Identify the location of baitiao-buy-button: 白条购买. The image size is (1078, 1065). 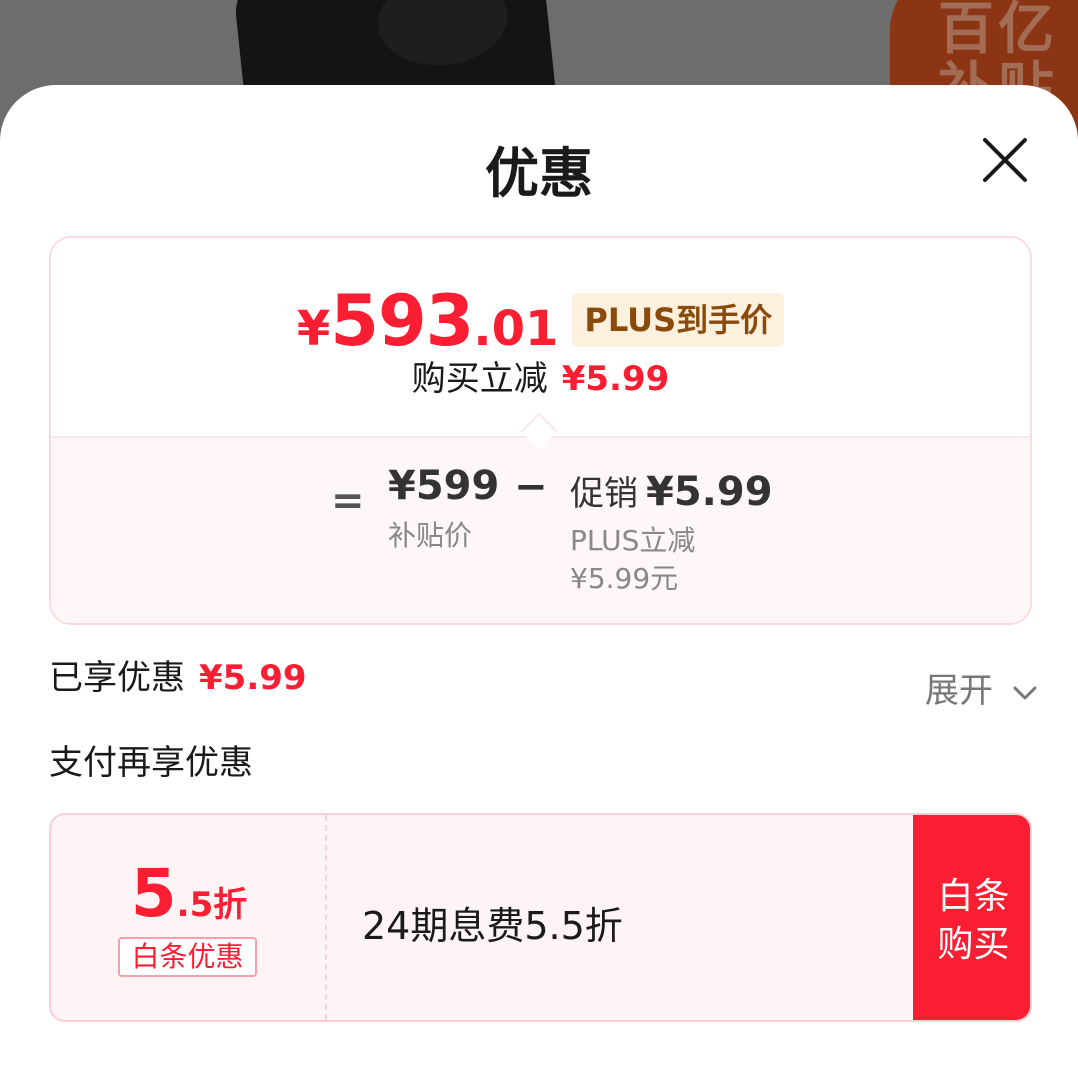
(971, 917).